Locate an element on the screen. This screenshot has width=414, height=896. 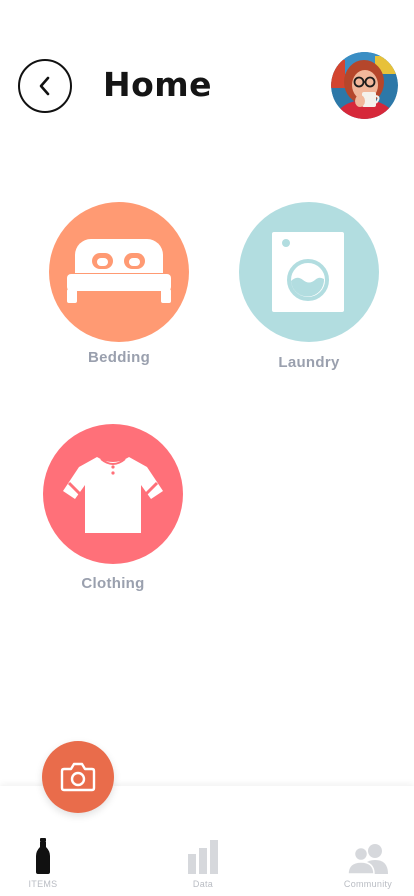
washing-machine-icon is located at coordinates (309, 272).